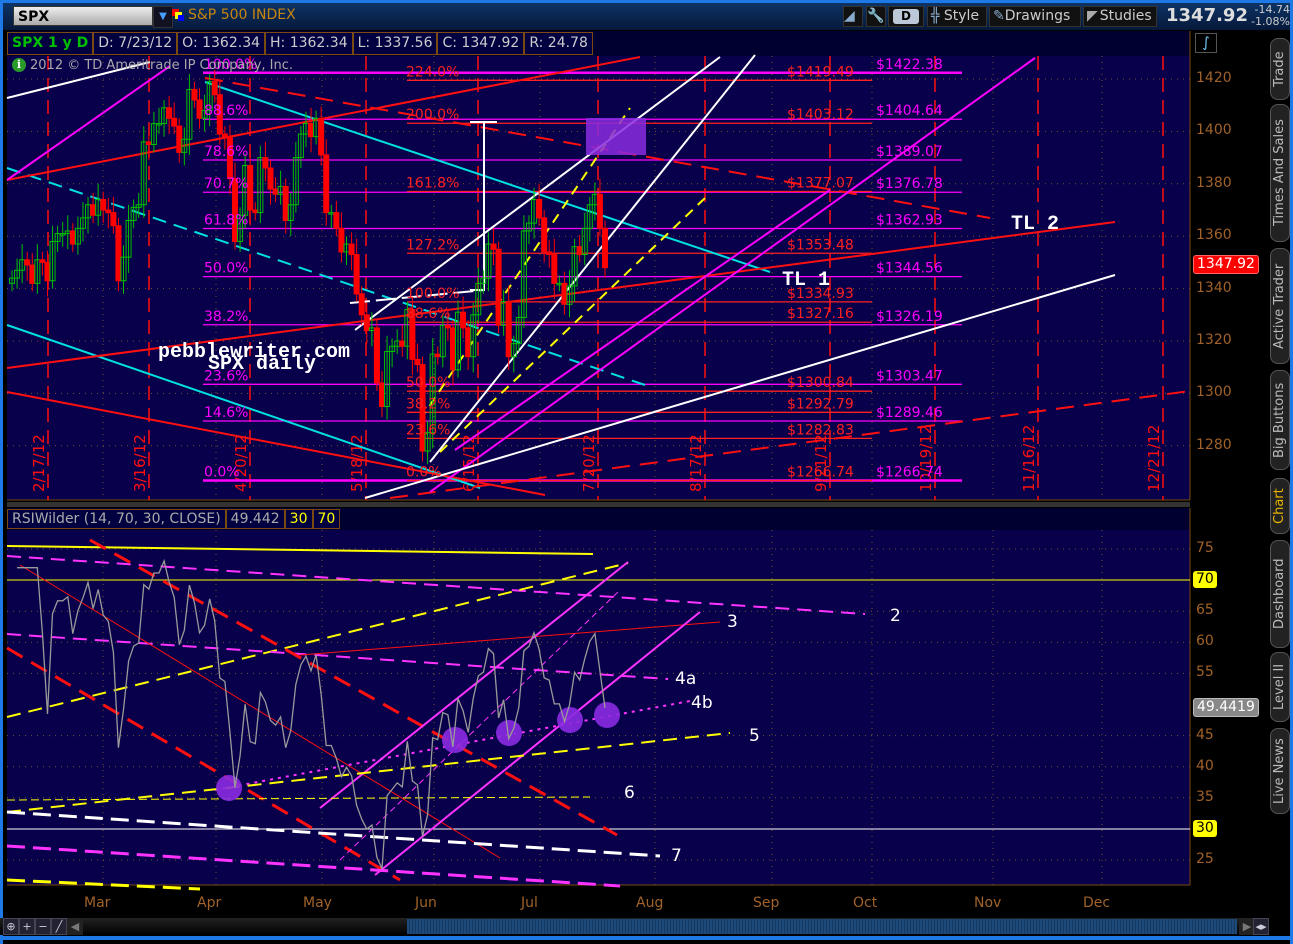 The height and width of the screenshot is (944, 1293). What do you see at coordinates (822, 926) in the screenshot?
I see `scrollbar-thumb` at bounding box center [822, 926].